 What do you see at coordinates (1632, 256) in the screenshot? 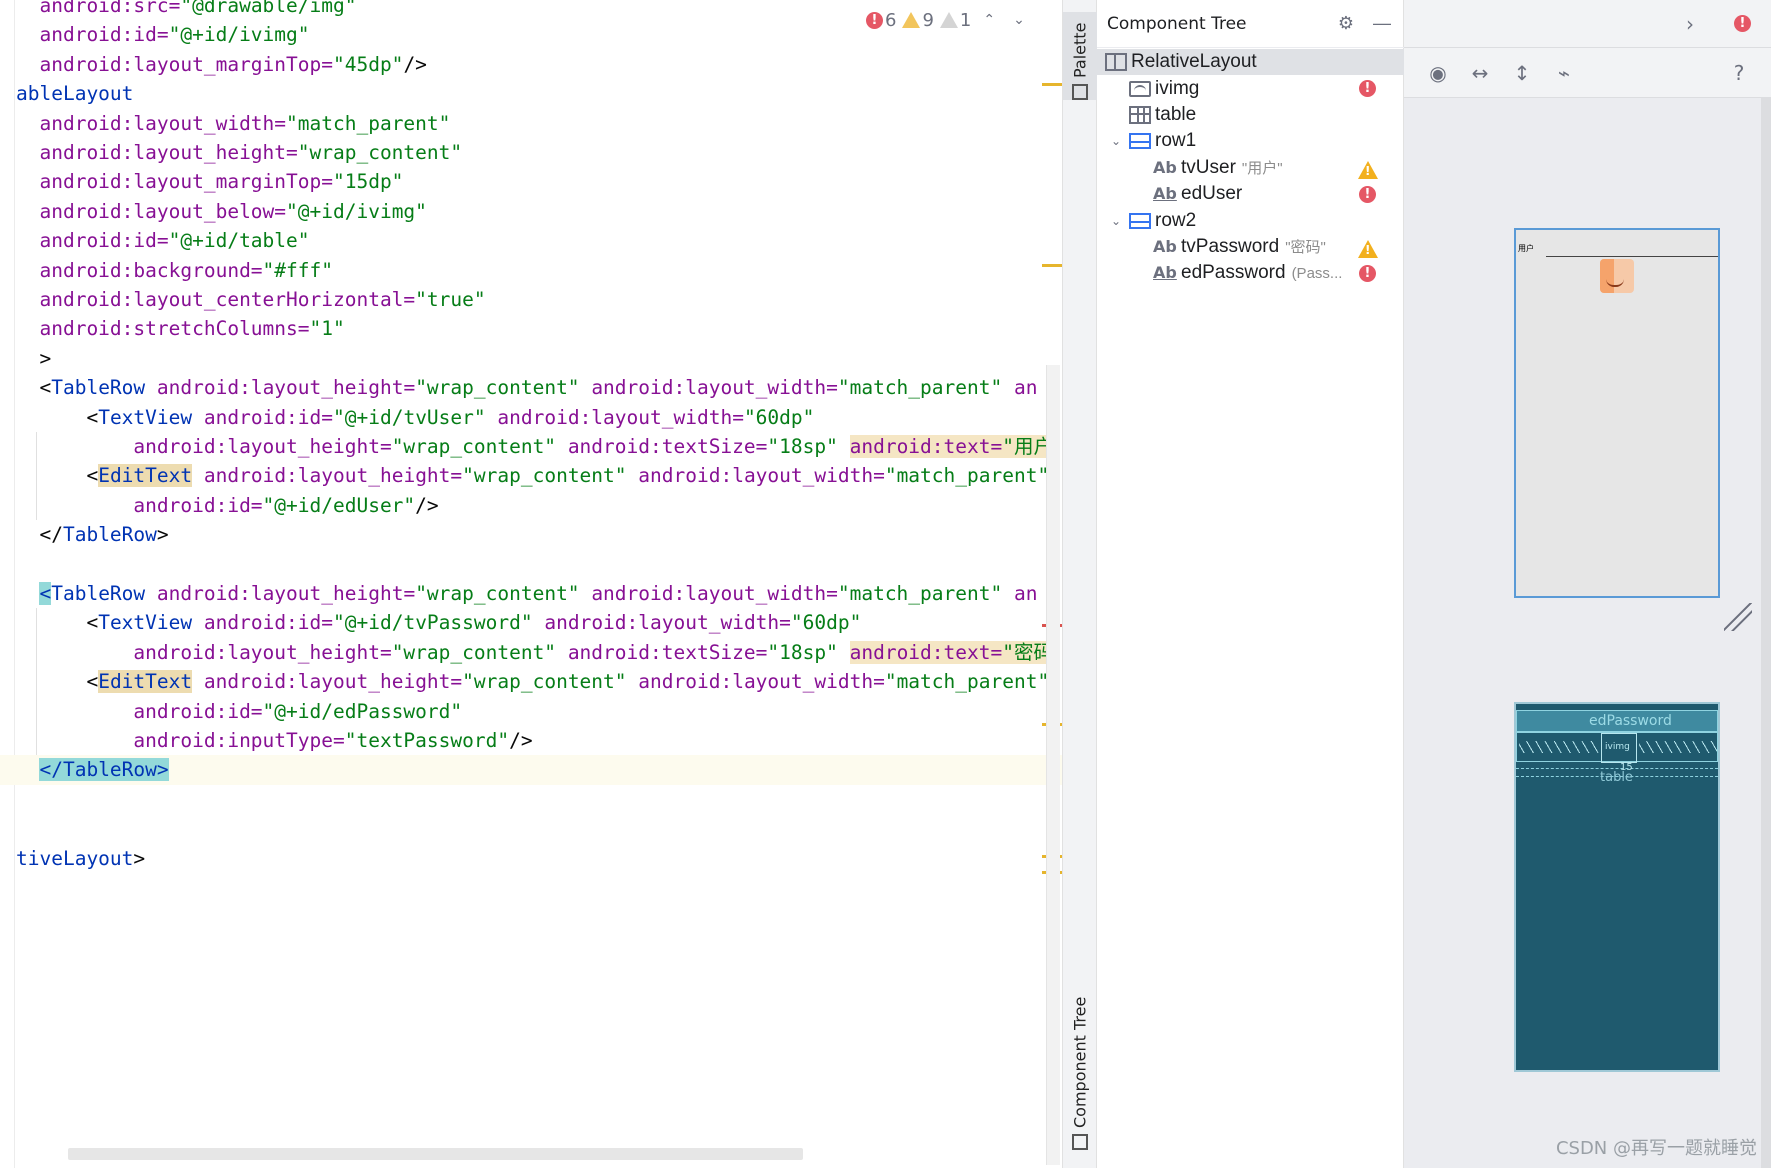
I see `preview-edittext-line` at bounding box center [1632, 256].